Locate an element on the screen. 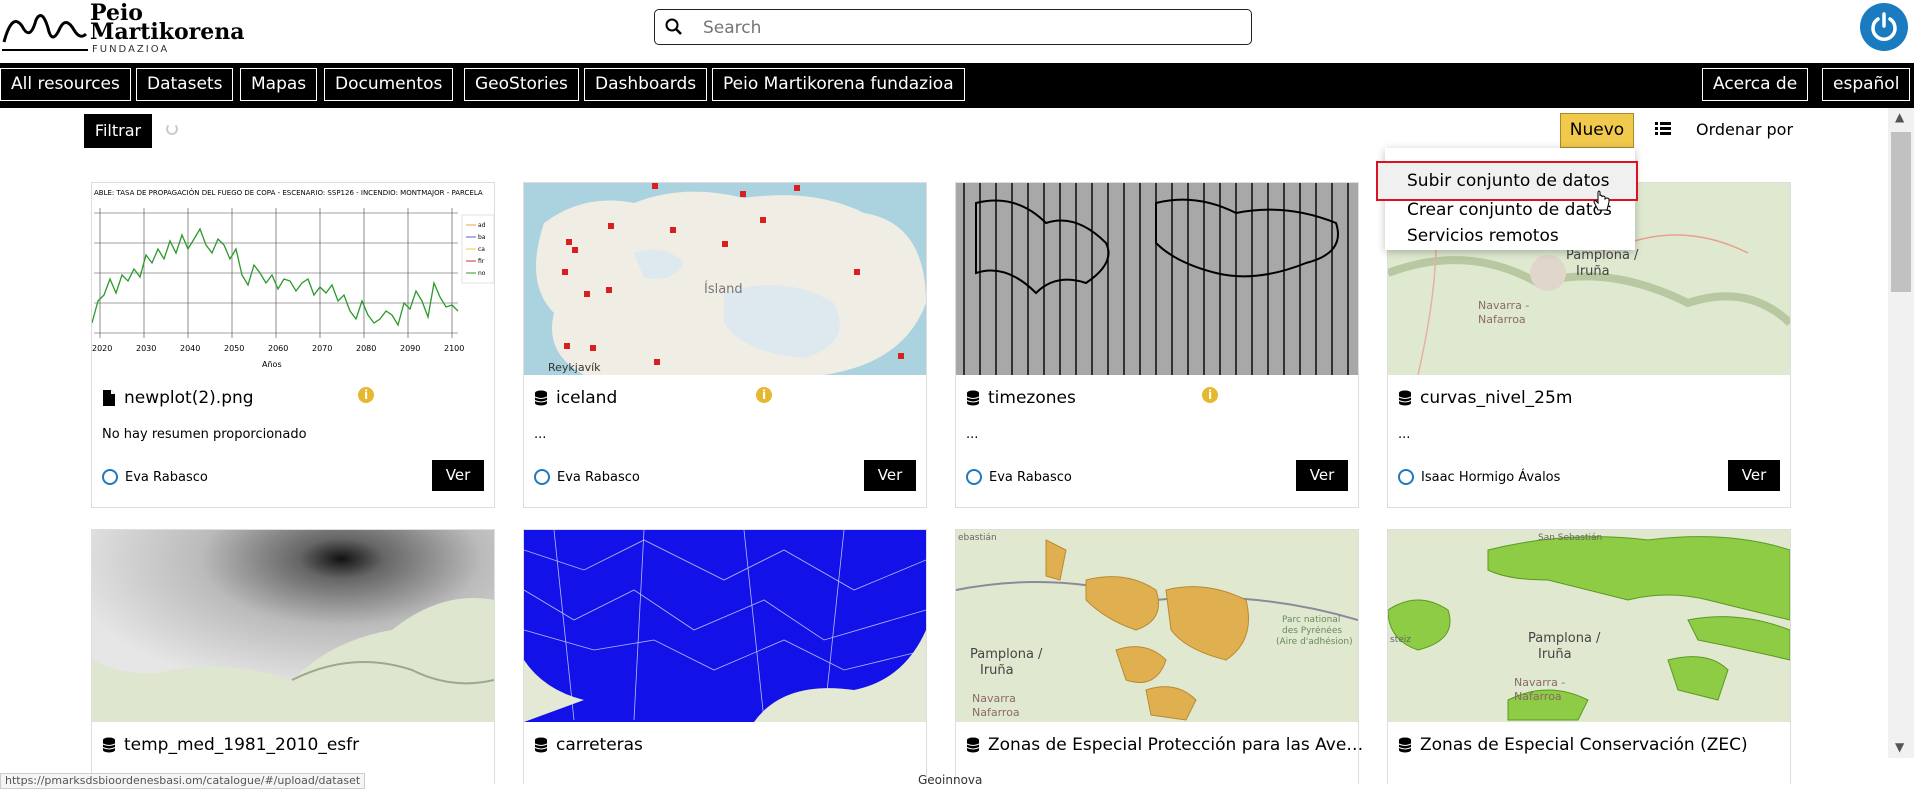  card-title: iceland is located at coordinates (586, 398).